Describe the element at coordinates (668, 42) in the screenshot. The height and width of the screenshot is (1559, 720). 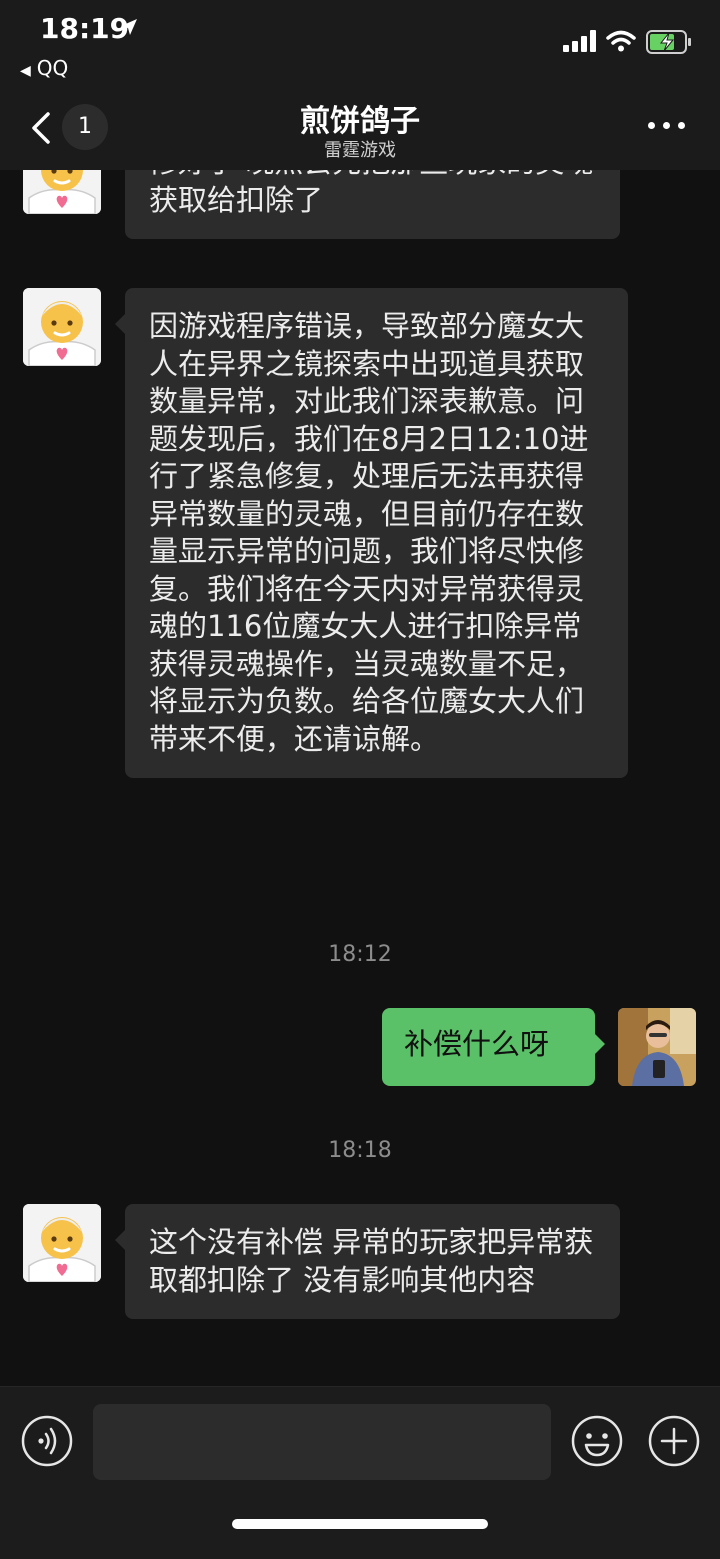
I see `battery-charging-icon` at that location.